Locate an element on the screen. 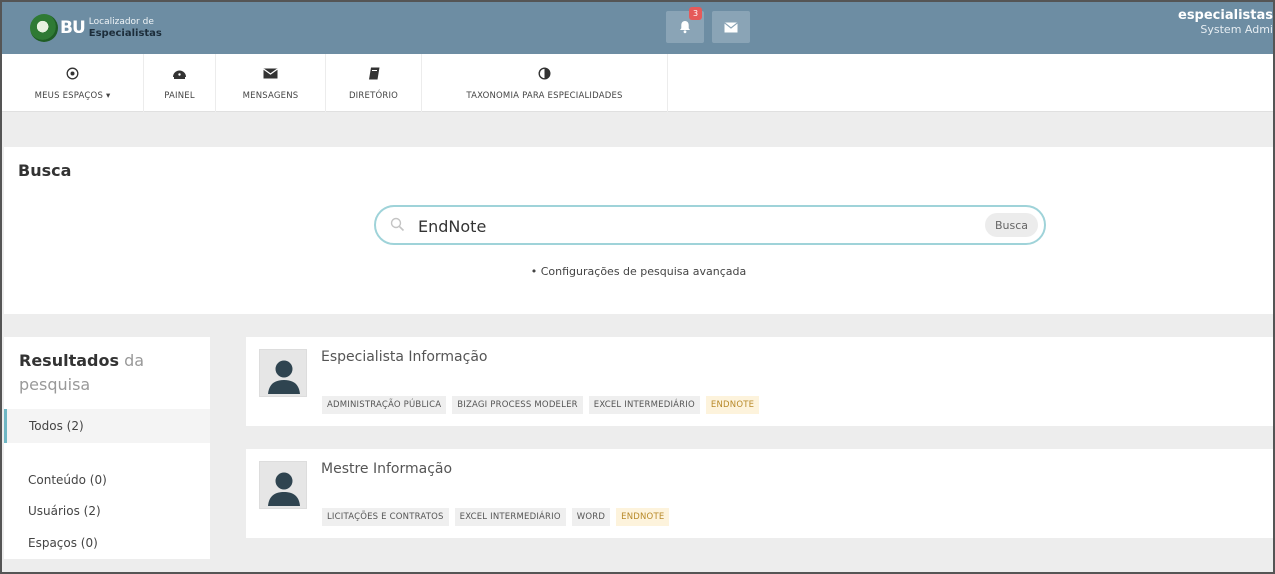  advanced-search-link: • Configurações de pesquisa avançada is located at coordinates (638, 271).